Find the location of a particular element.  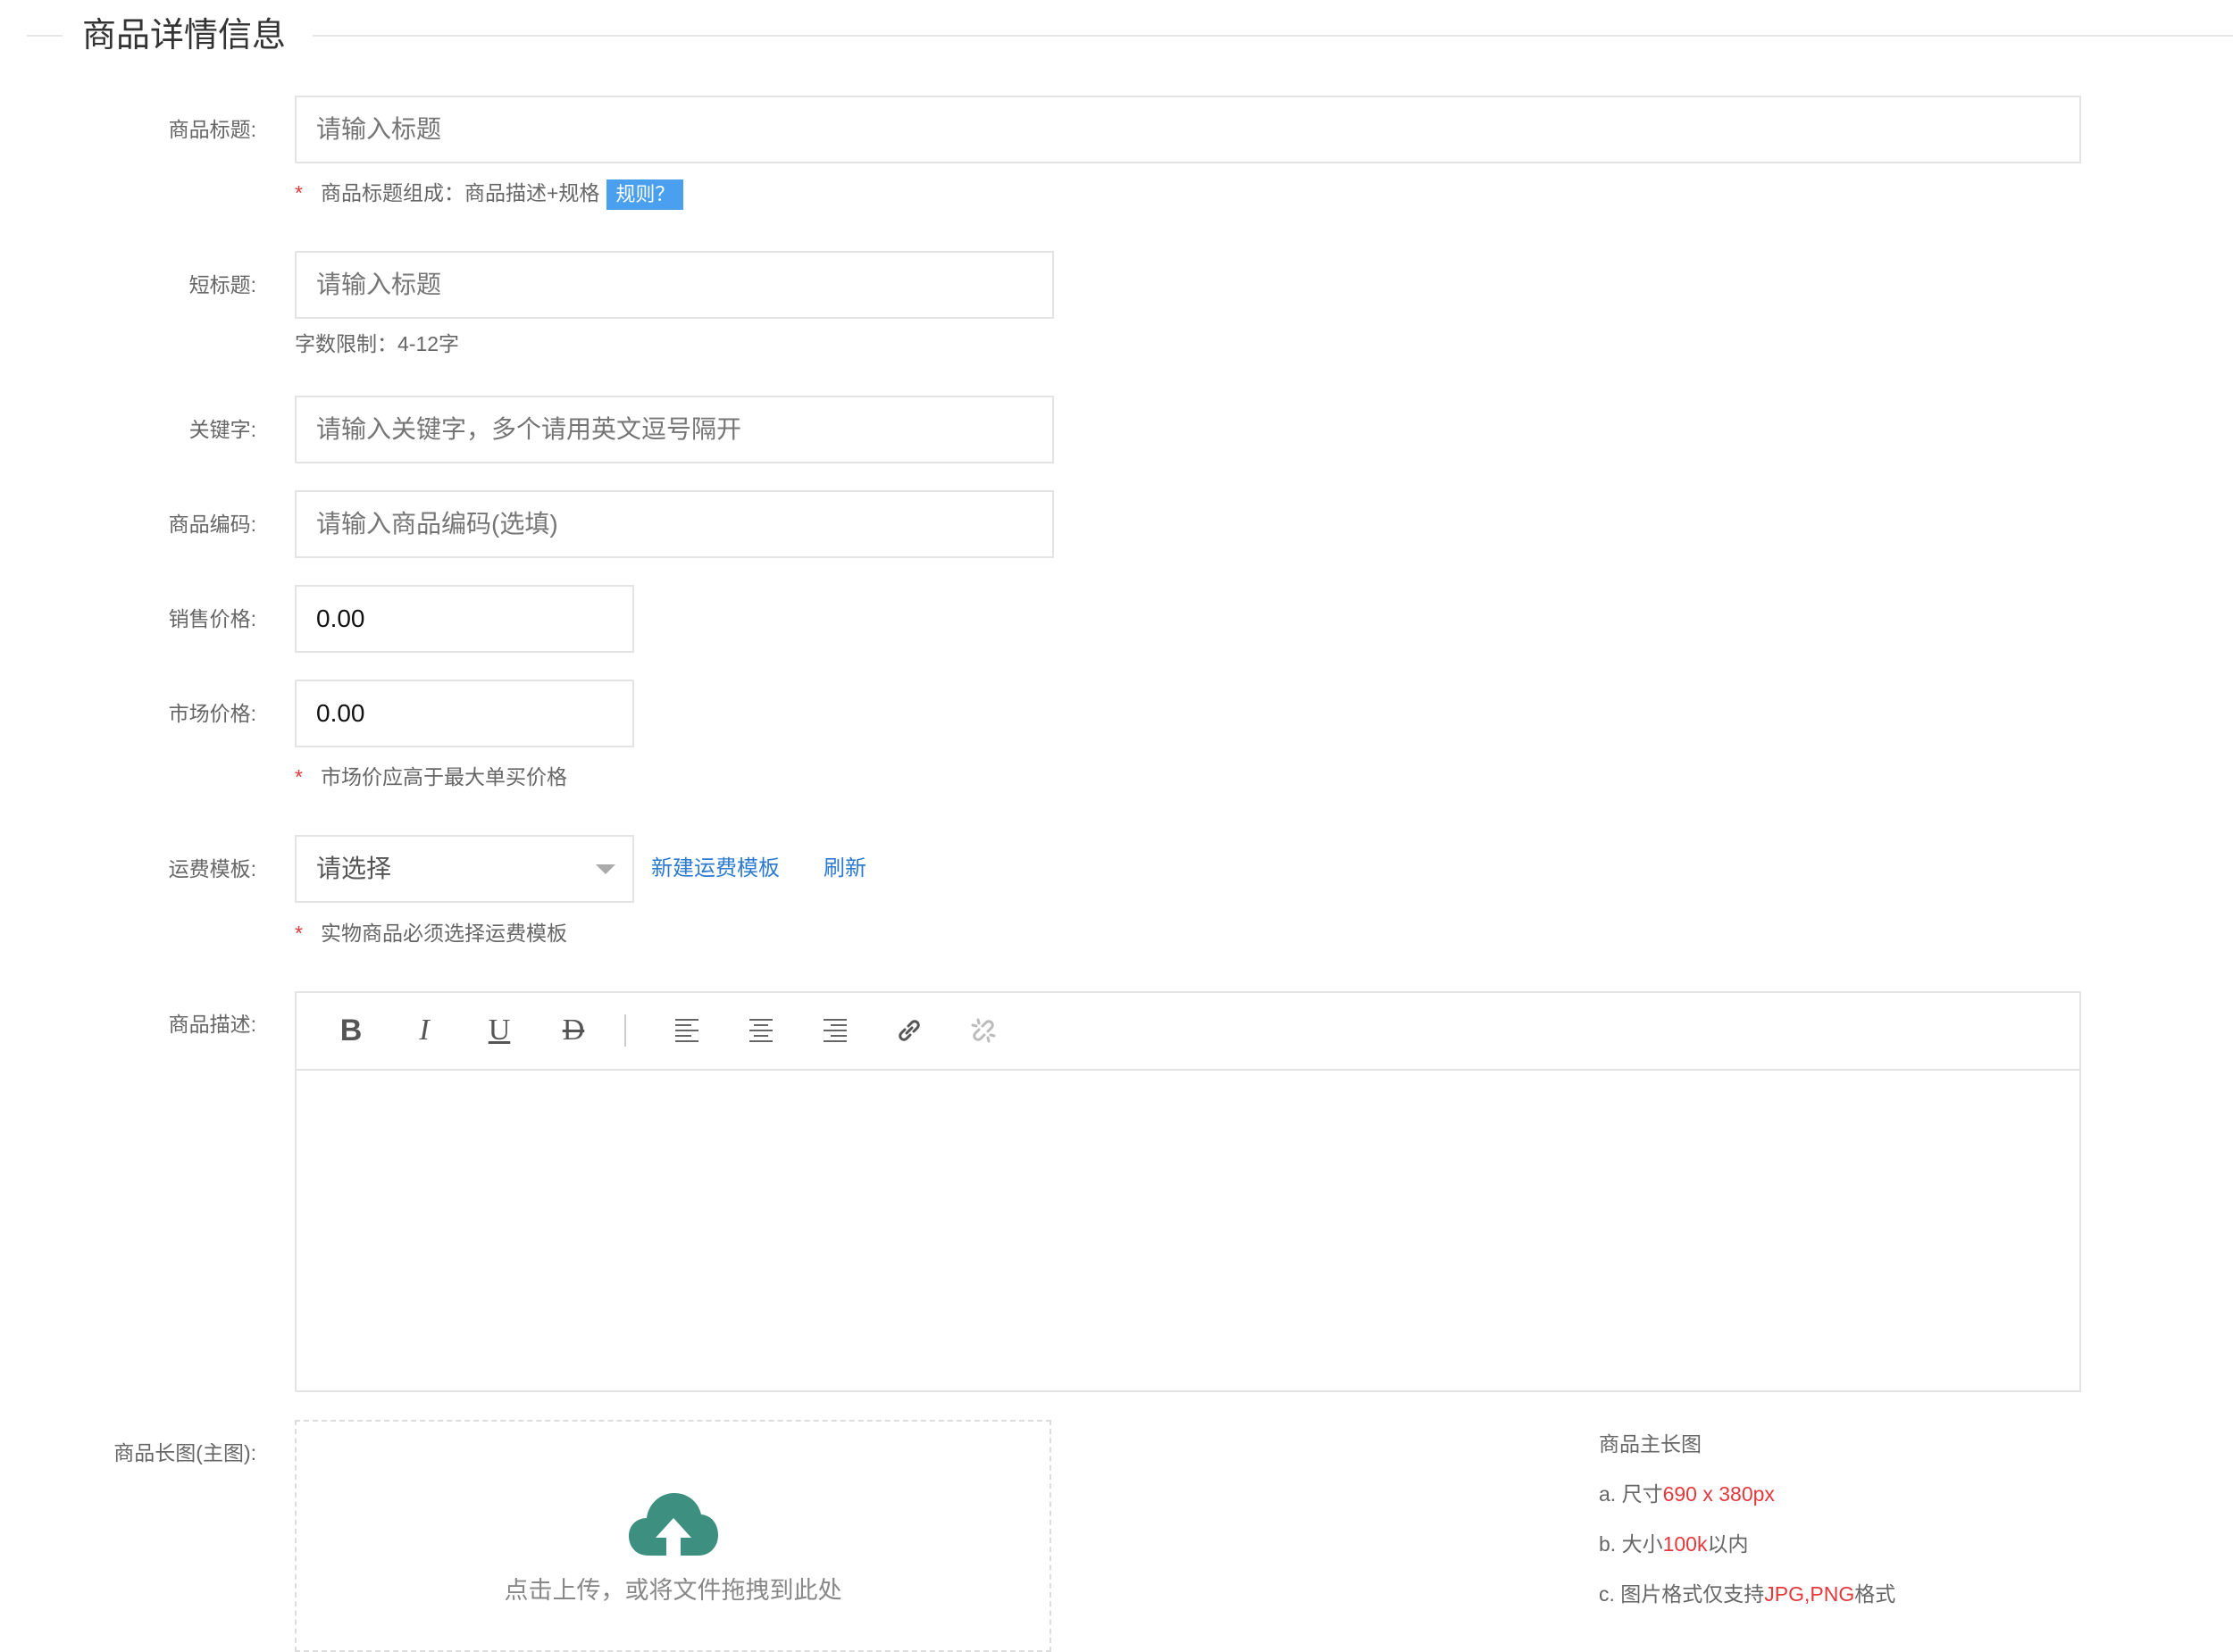

upload-instruction: 点击上传，或将文件拖拽到此处 is located at coordinates (673, 1590).